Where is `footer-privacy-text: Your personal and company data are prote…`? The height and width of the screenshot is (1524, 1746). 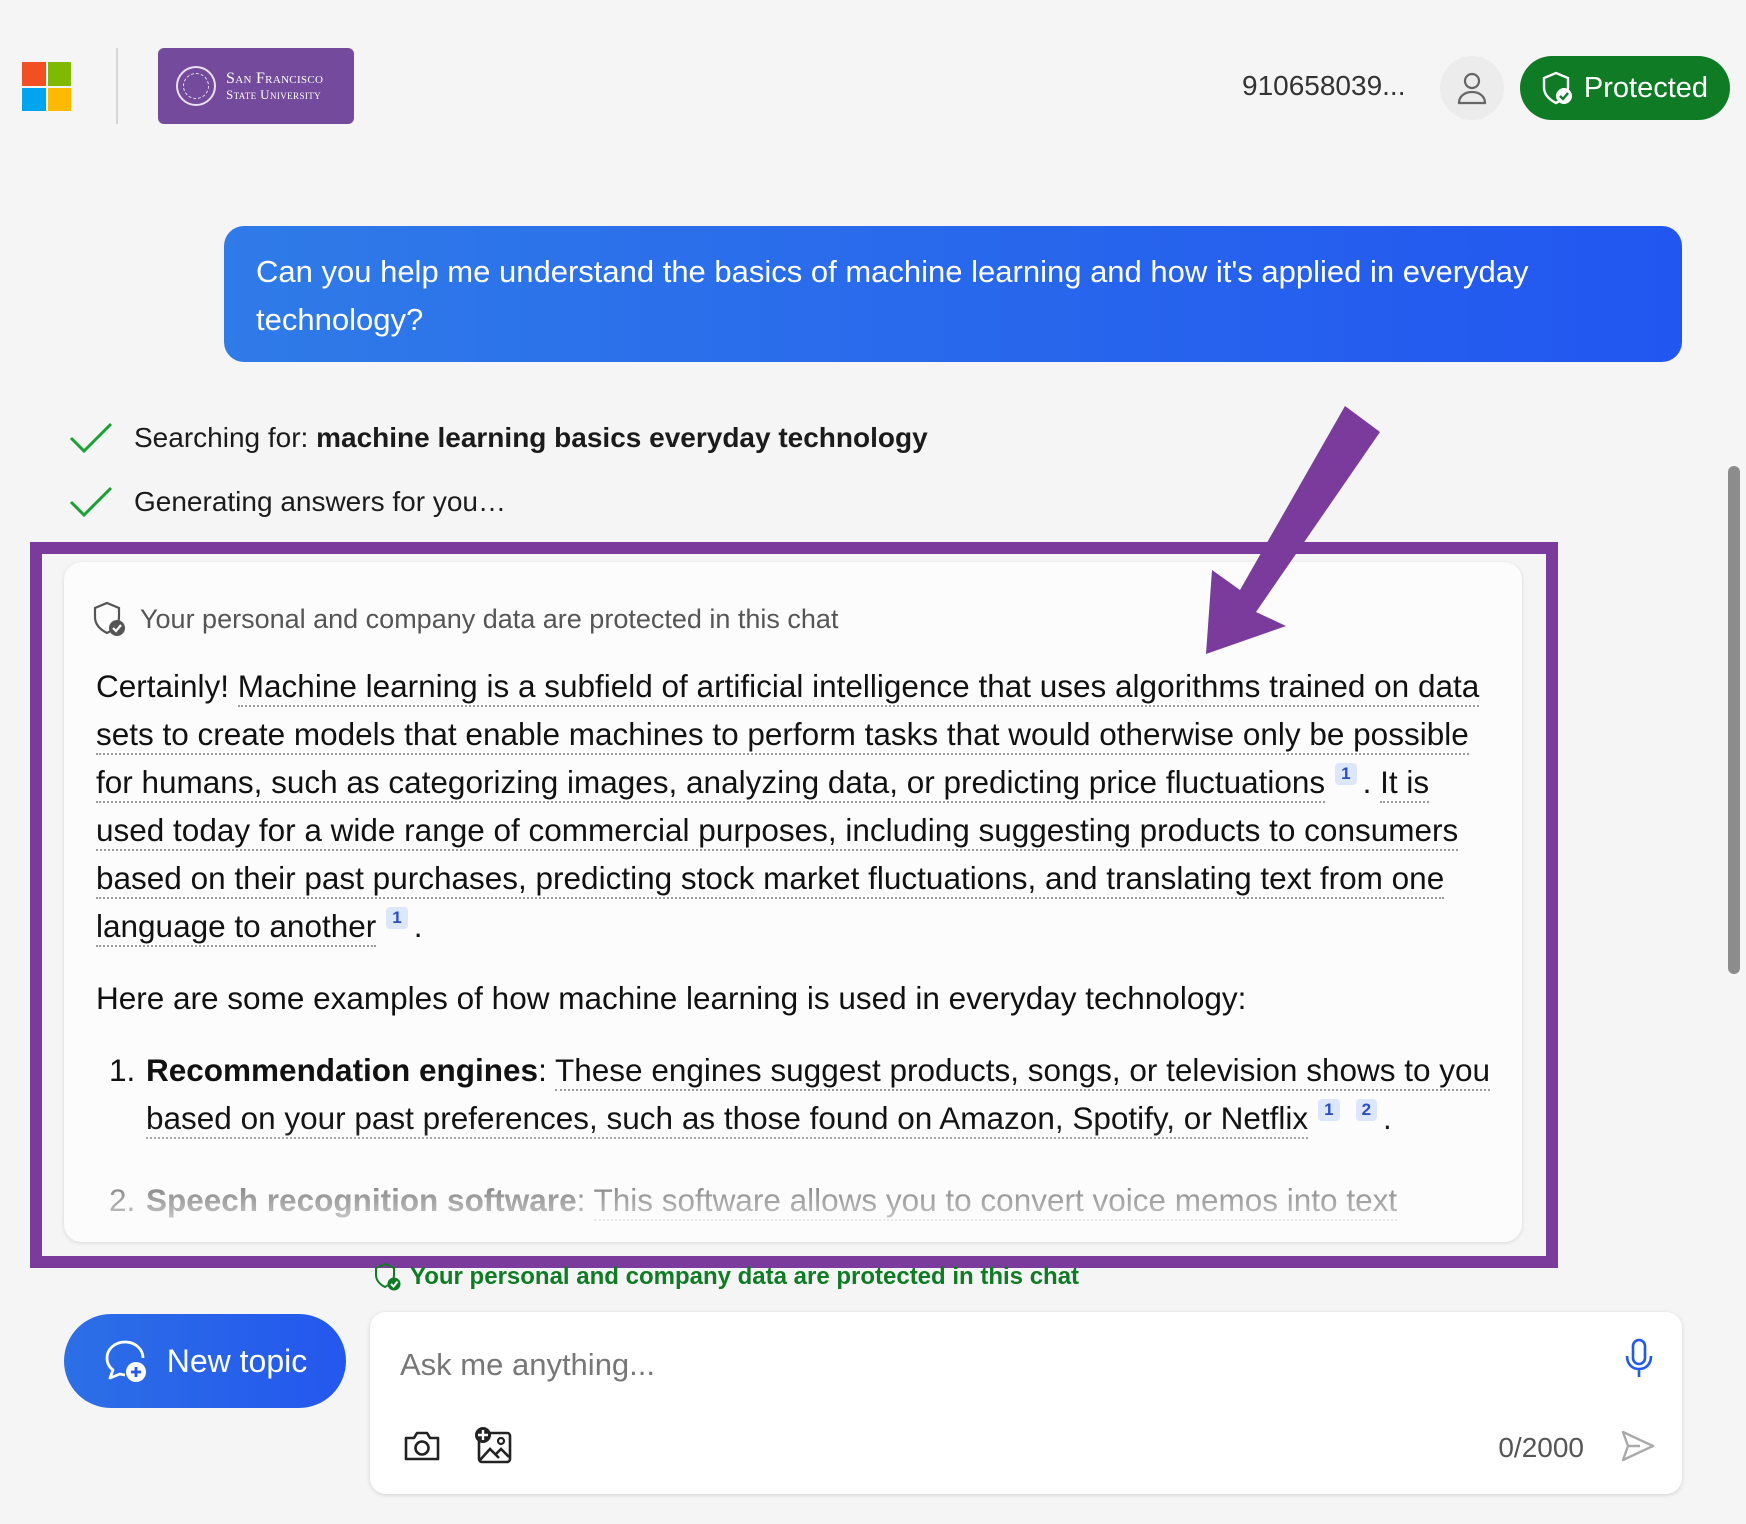
footer-privacy-text: Your personal and company data are prote… is located at coordinates (745, 1276).